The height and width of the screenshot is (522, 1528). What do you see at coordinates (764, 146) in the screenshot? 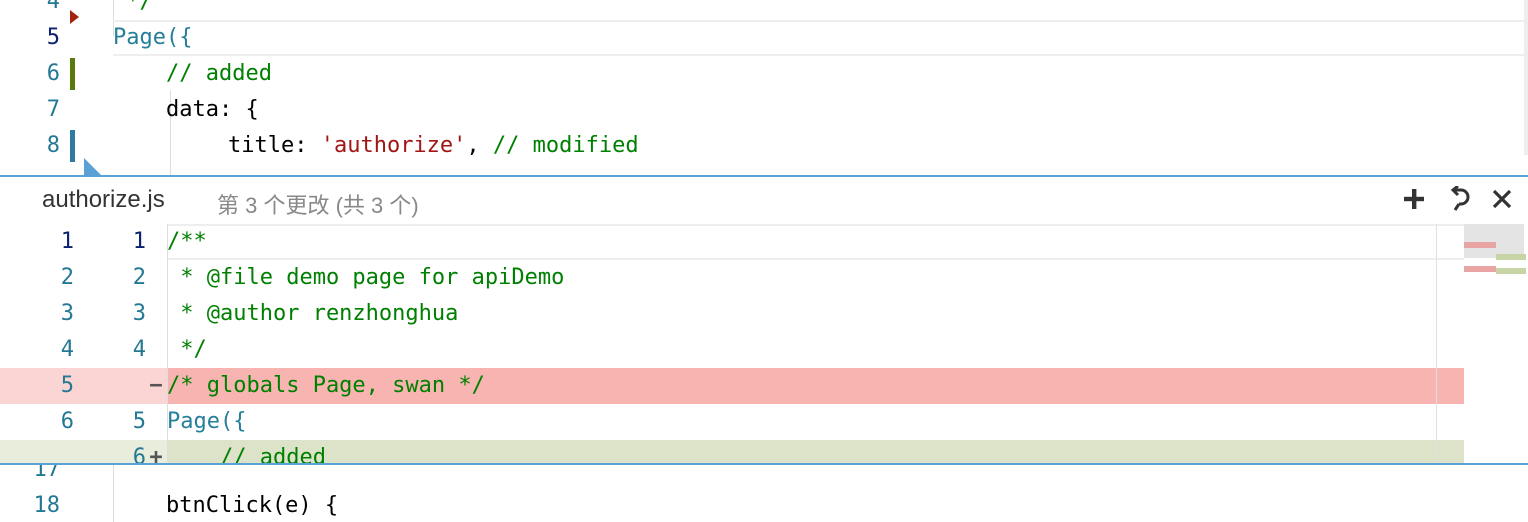
I see `code-line: 8 title: 'authorize', // modified` at bounding box center [764, 146].